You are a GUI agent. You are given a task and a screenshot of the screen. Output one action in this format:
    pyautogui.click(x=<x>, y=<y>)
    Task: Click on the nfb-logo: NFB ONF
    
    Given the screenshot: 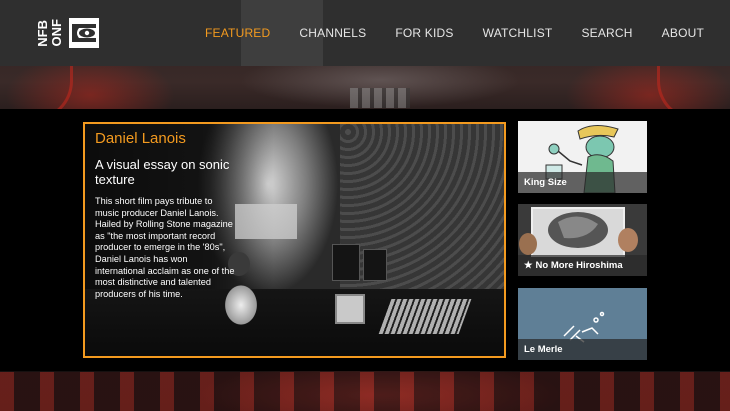 What is the action you would take?
    pyautogui.click(x=67, y=33)
    